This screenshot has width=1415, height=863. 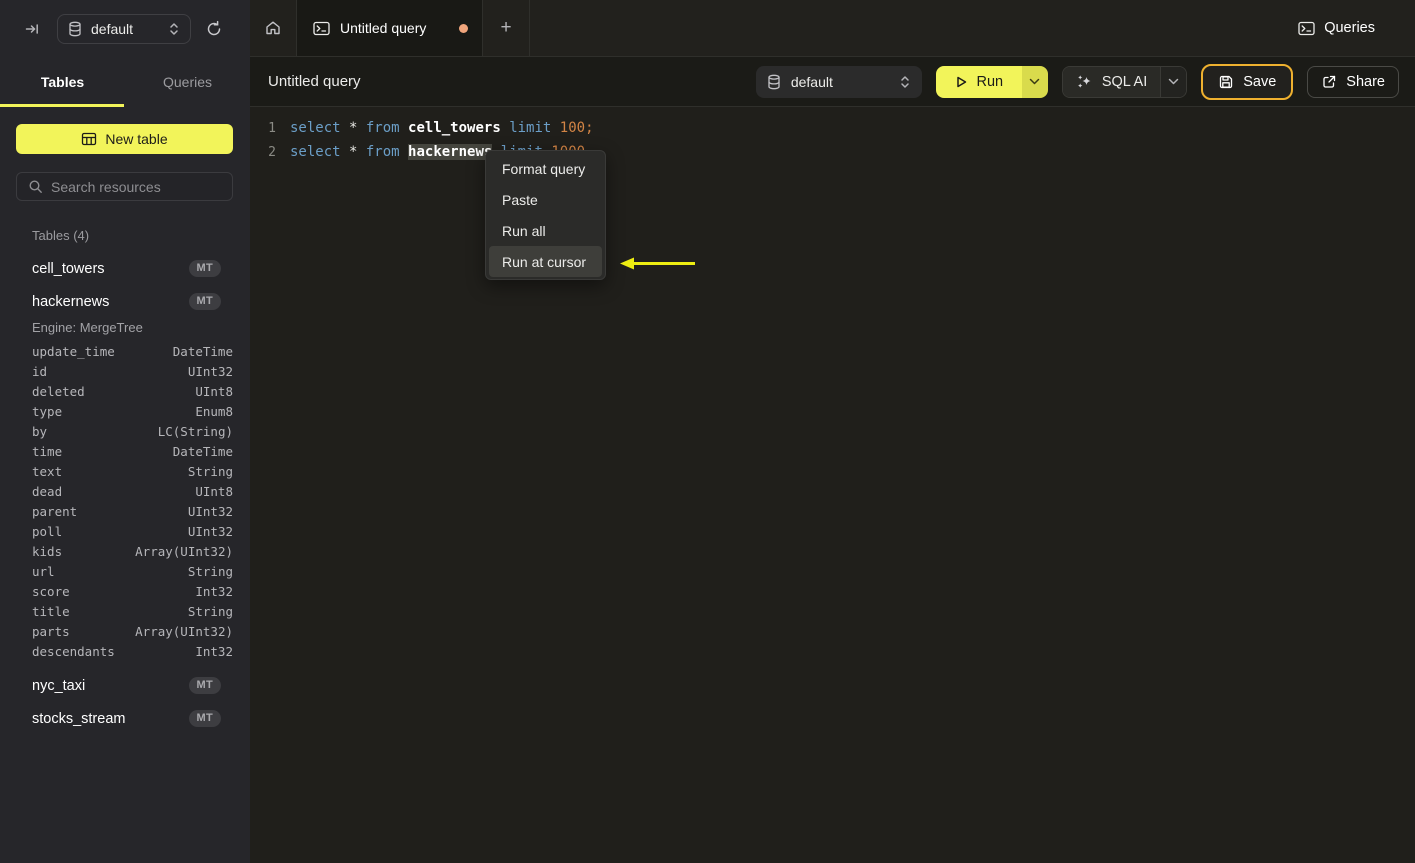 I want to click on column-type: UInt32, so click(x=210, y=511).